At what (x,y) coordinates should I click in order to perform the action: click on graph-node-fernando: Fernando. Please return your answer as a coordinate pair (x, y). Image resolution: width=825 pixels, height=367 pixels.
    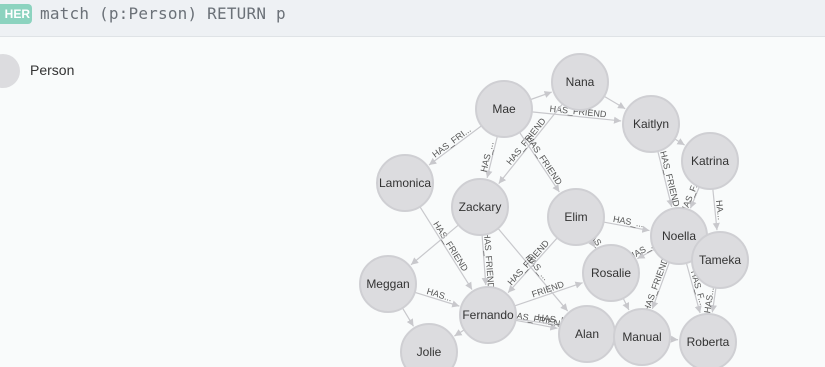
    Looking at the image, I should click on (488, 315).